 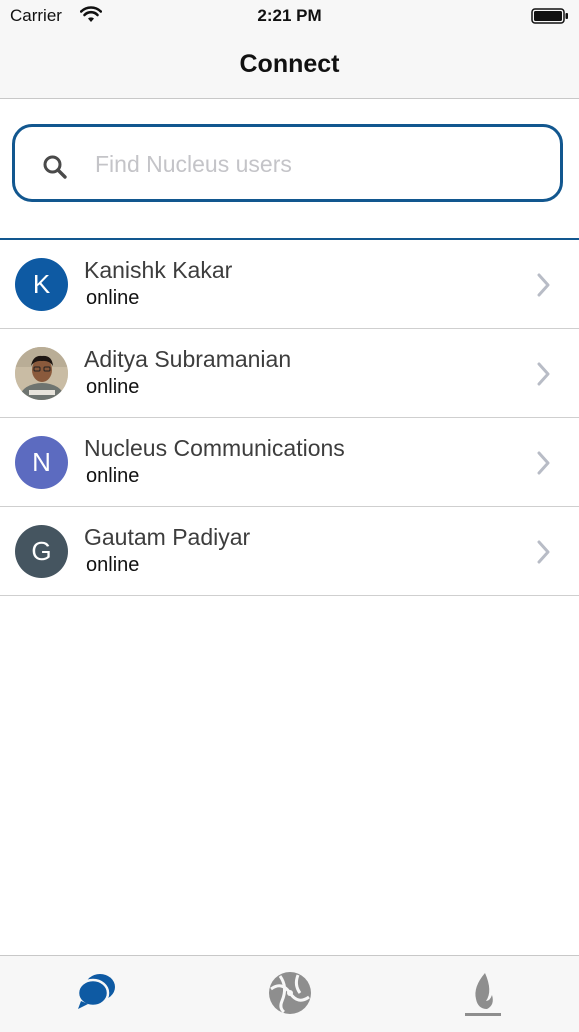 I want to click on avatar-initial: G, so click(x=41, y=551).